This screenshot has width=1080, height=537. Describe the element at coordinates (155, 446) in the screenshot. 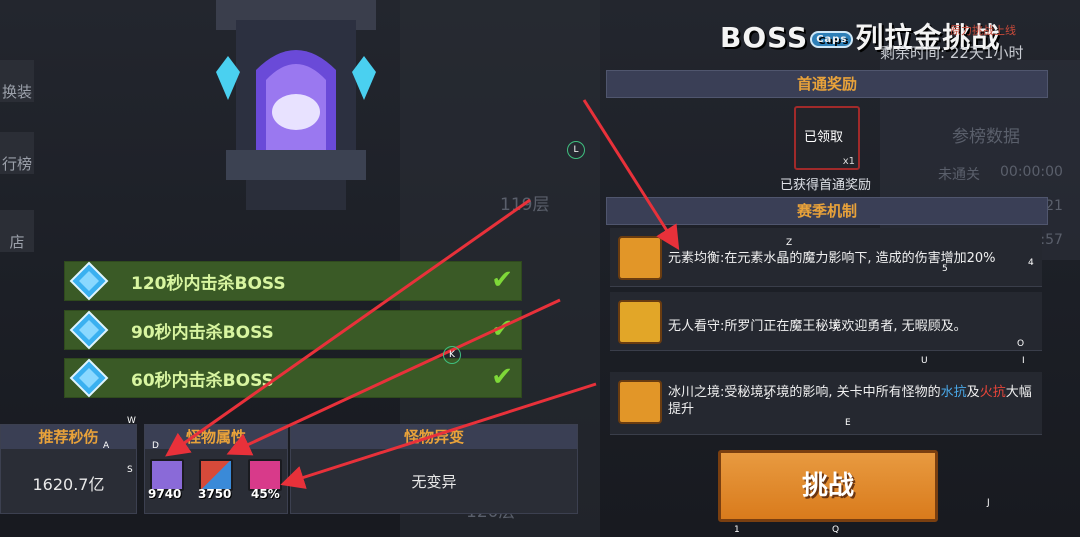

I see `key-hint: D` at that location.